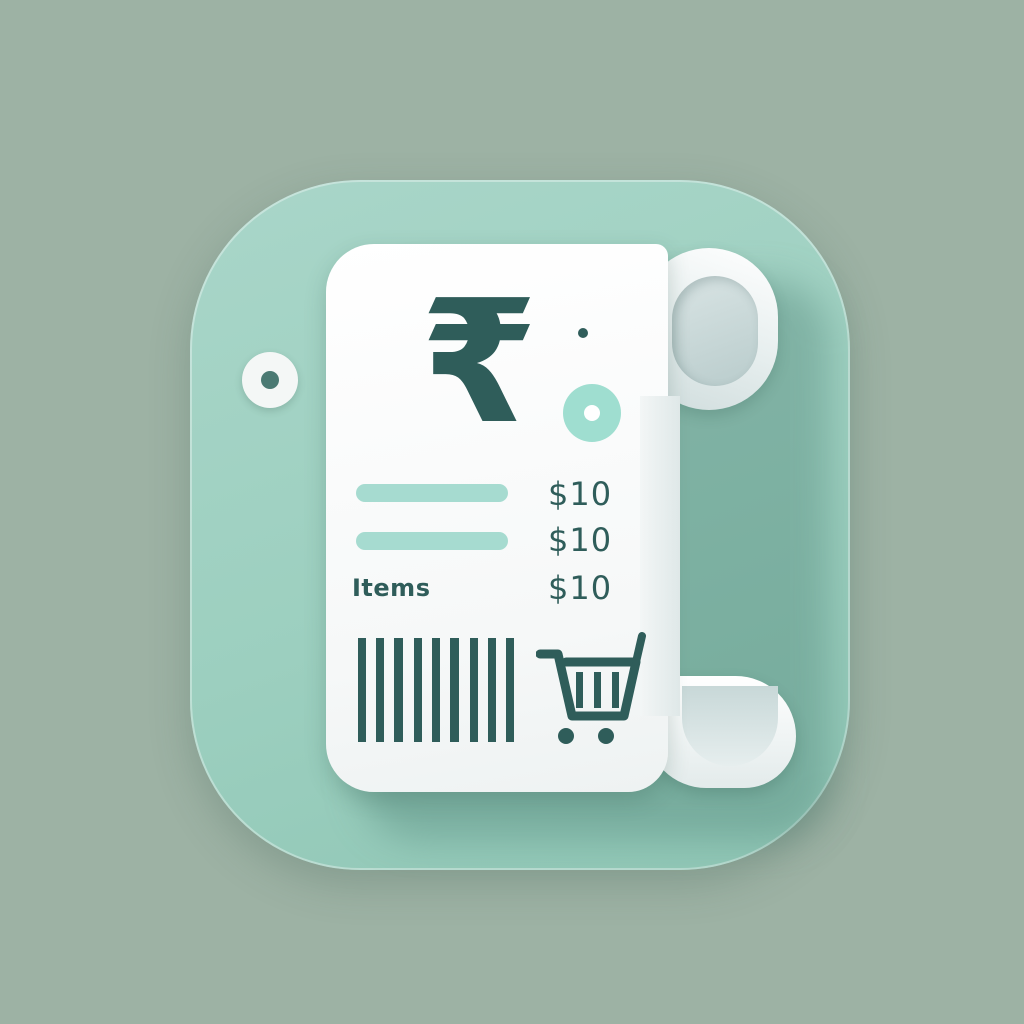  What do you see at coordinates (715, 331) in the screenshot?
I see `paper-roll-top-inner` at bounding box center [715, 331].